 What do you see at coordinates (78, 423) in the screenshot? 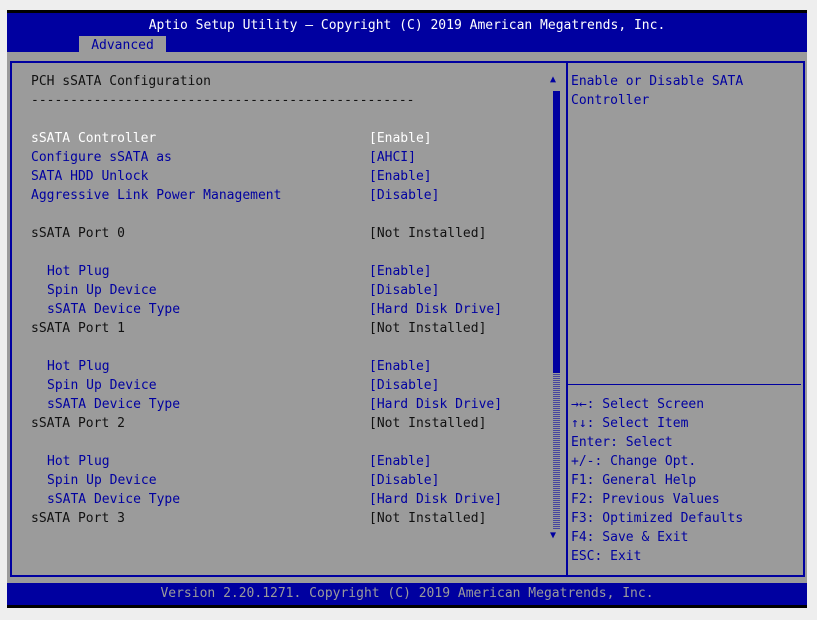
I see `port-label: sSATA Port 2` at bounding box center [78, 423].